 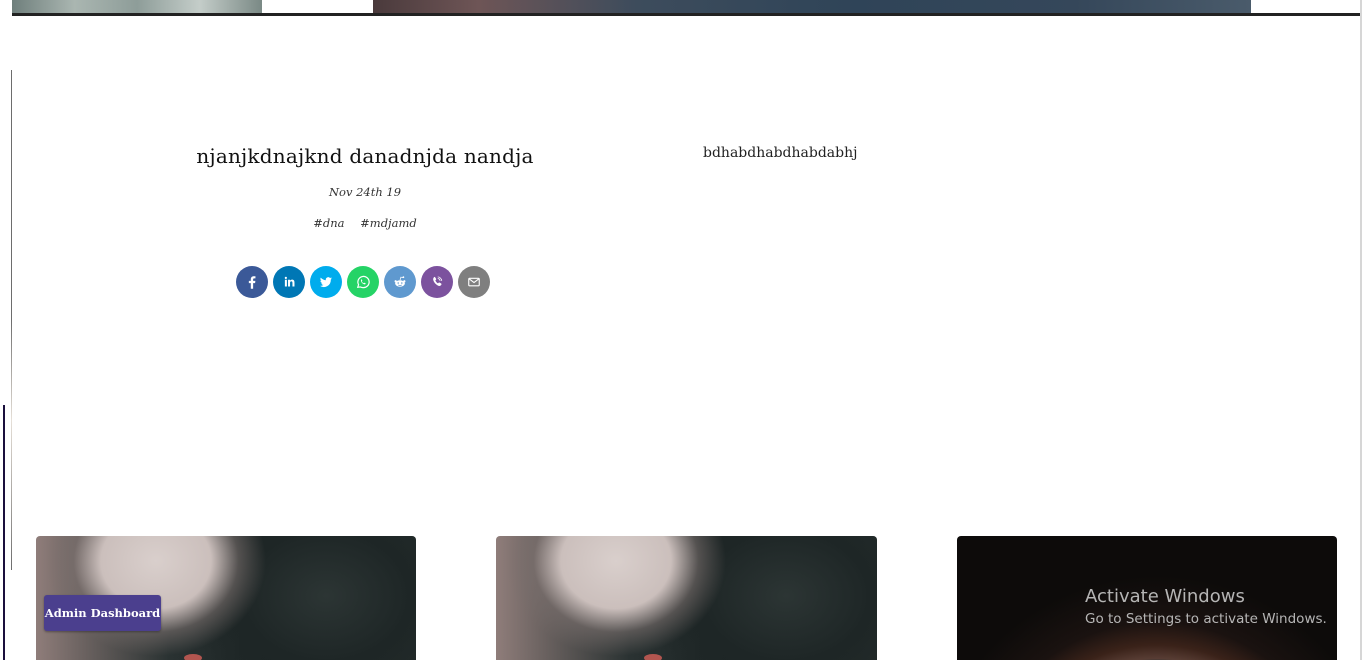 I want to click on reddit-share-button, so click(x=400, y=282).